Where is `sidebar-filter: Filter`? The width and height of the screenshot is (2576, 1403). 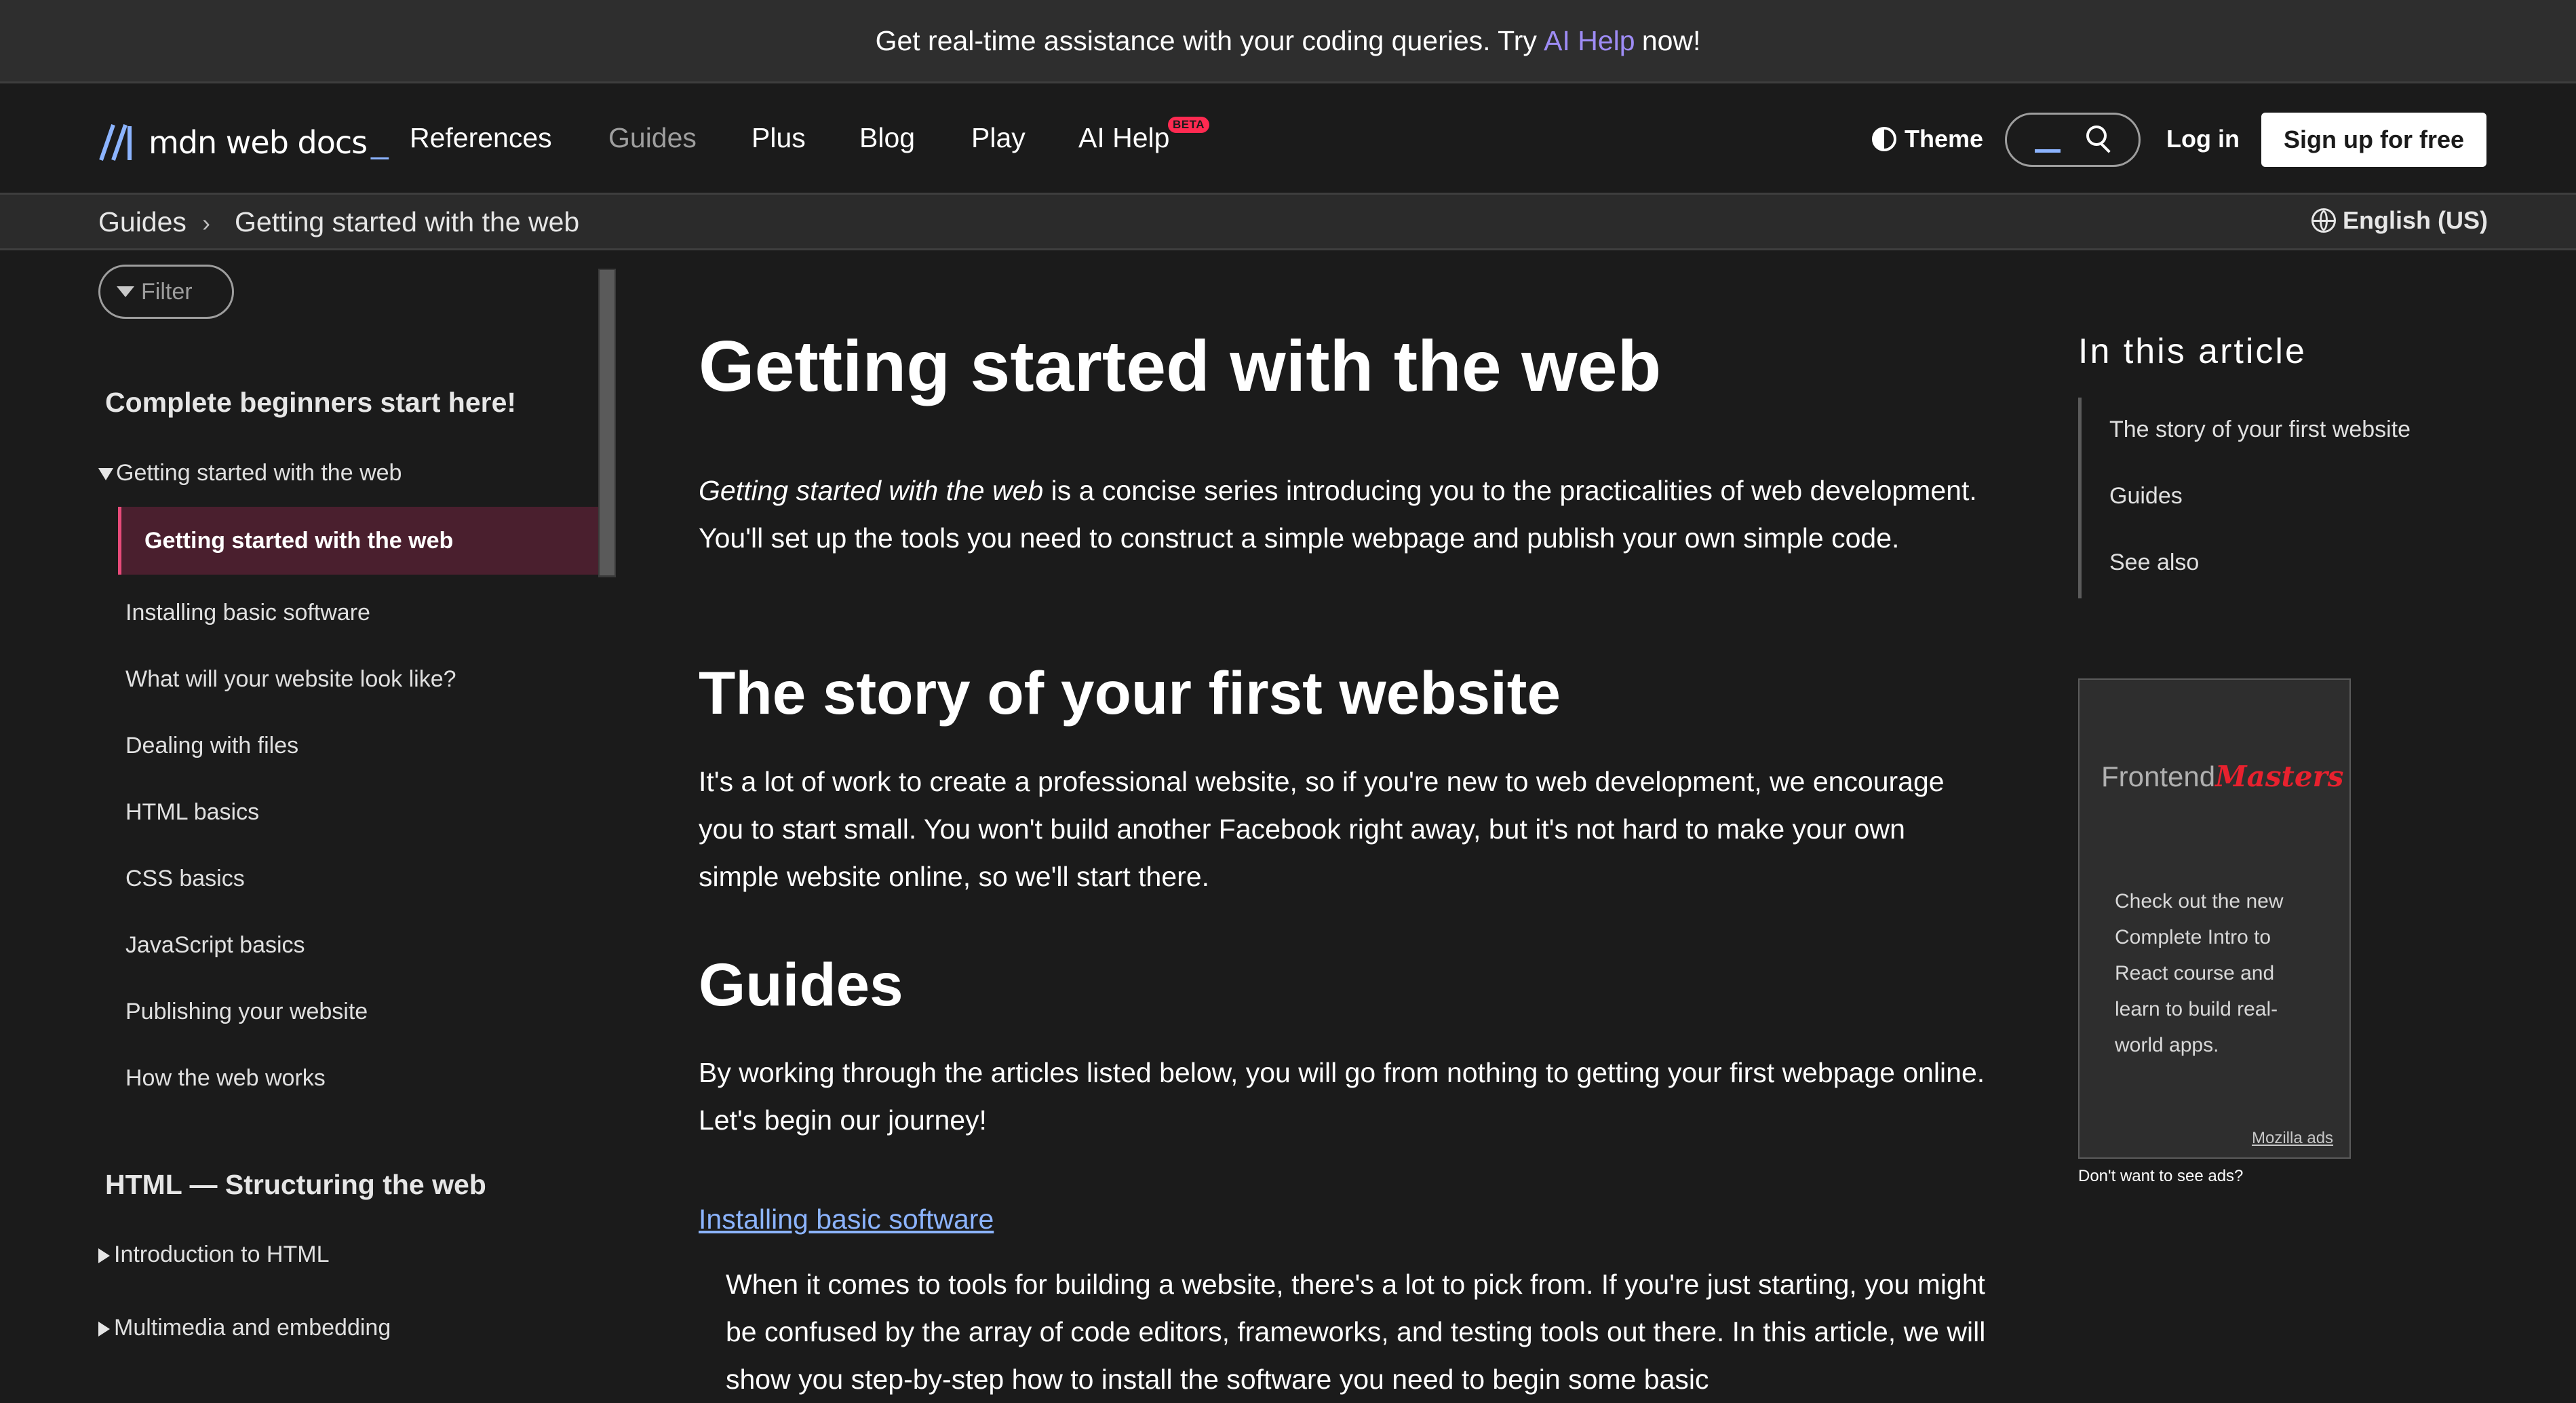
sidebar-filter: Filter is located at coordinates (166, 292).